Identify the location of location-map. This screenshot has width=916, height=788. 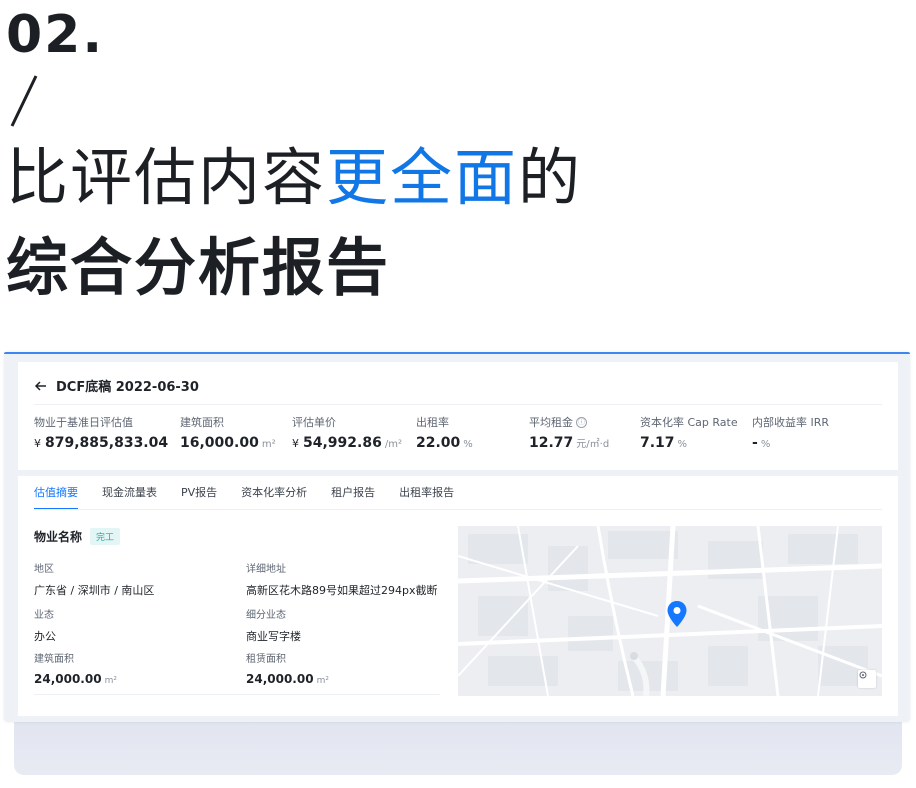
(670, 611).